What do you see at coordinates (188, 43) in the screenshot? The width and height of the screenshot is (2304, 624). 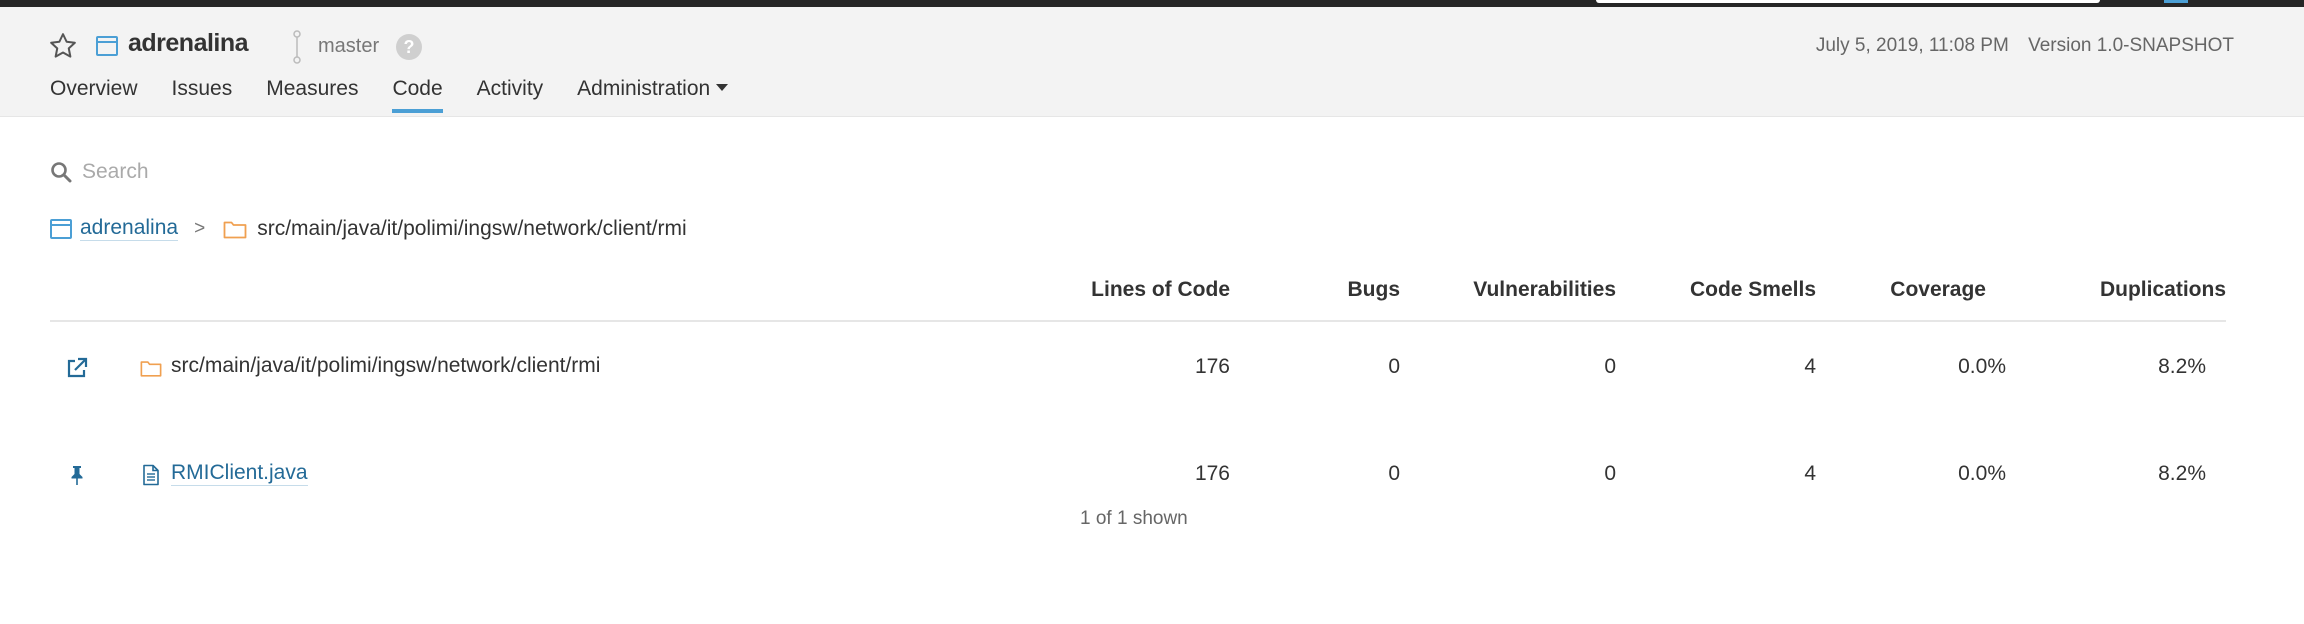 I see `project-name: adrenalina` at bounding box center [188, 43].